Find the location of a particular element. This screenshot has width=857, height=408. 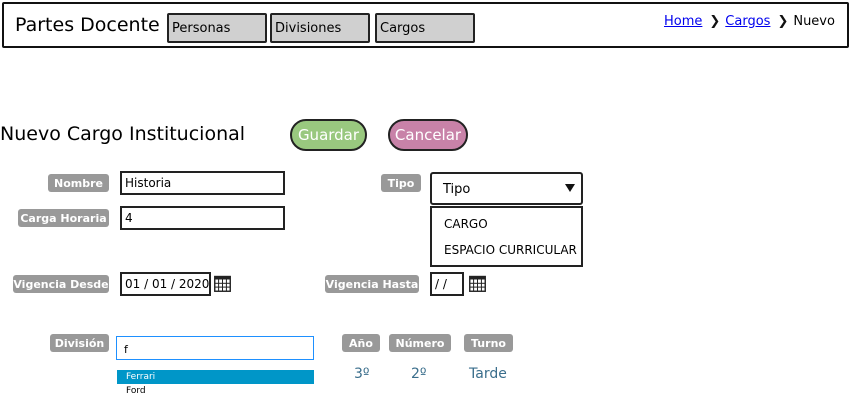

breadcrumb-home-link: Home is located at coordinates (683, 21).